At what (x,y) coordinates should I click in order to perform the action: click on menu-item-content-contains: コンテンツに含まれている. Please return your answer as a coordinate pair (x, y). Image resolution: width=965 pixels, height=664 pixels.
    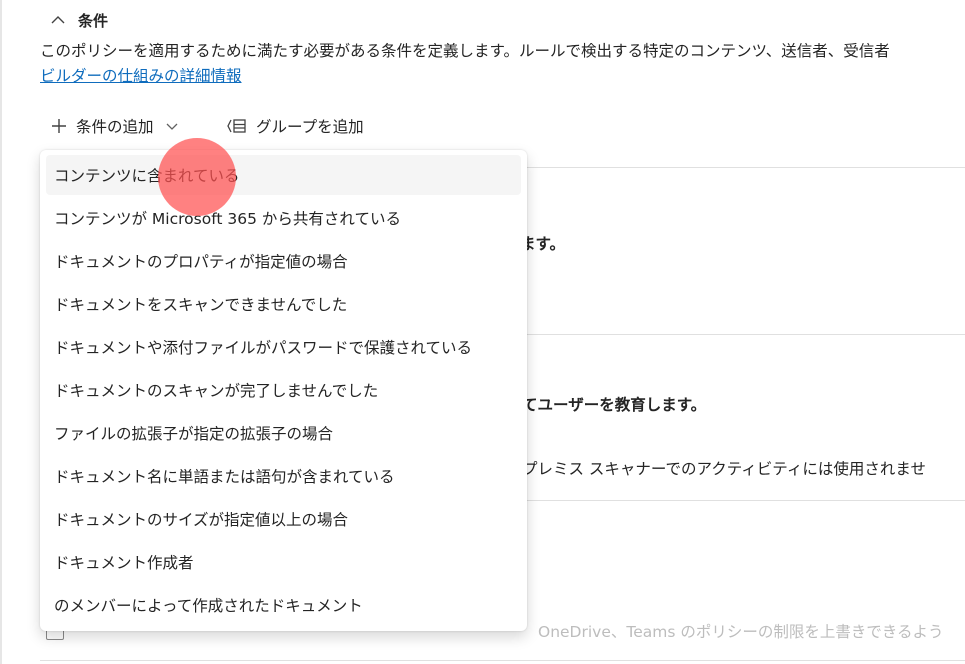
    Looking at the image, I should click on (283, 175).